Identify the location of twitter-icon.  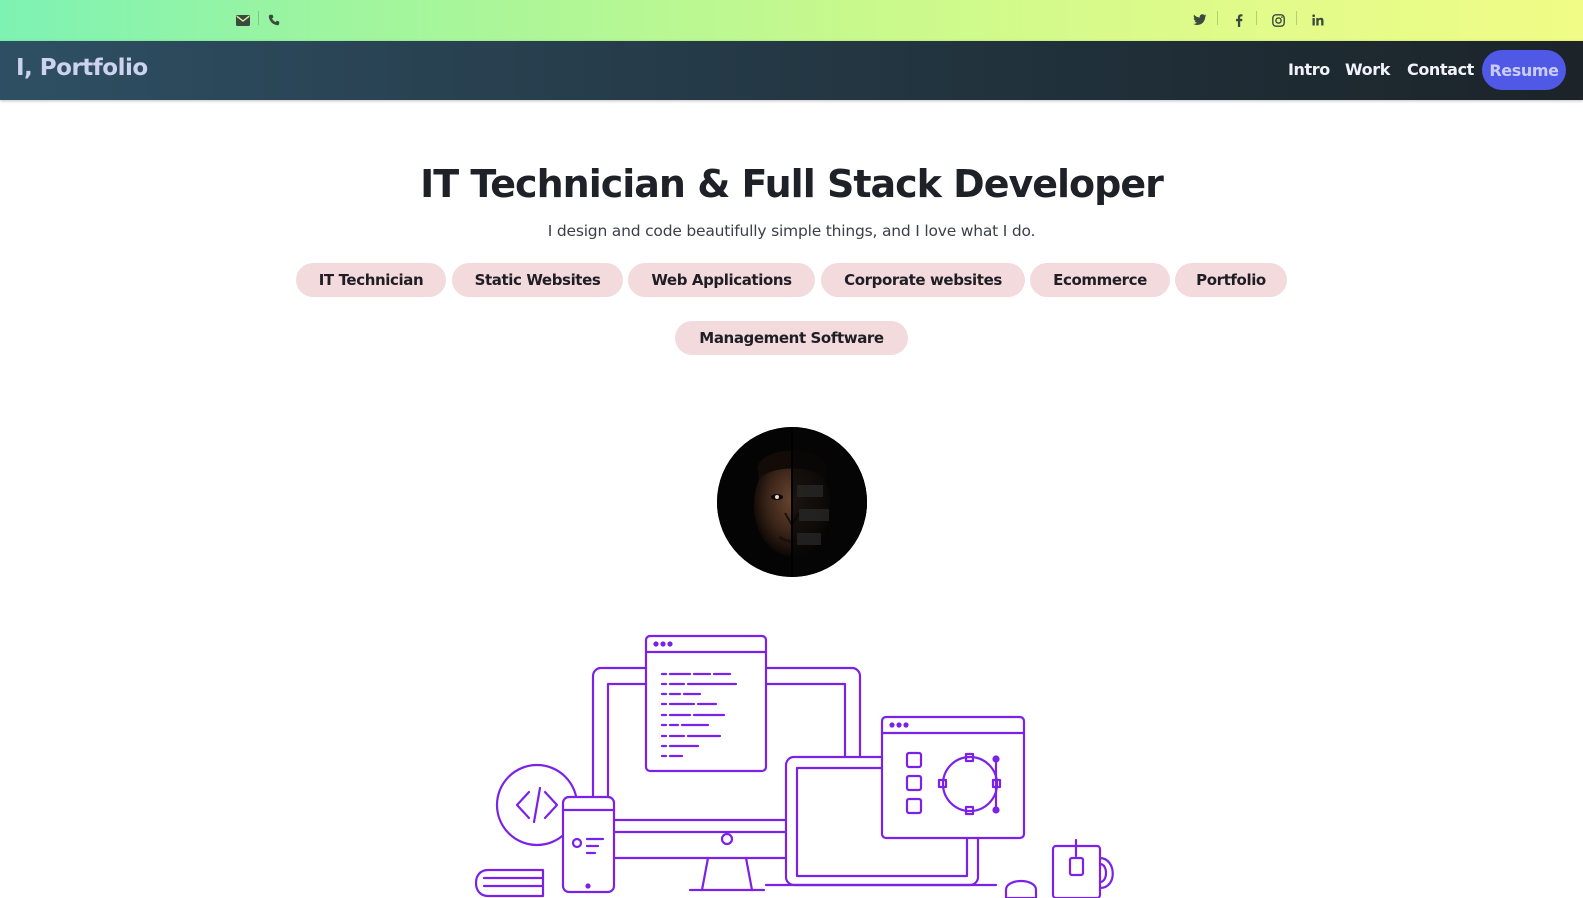
(1200, 20).